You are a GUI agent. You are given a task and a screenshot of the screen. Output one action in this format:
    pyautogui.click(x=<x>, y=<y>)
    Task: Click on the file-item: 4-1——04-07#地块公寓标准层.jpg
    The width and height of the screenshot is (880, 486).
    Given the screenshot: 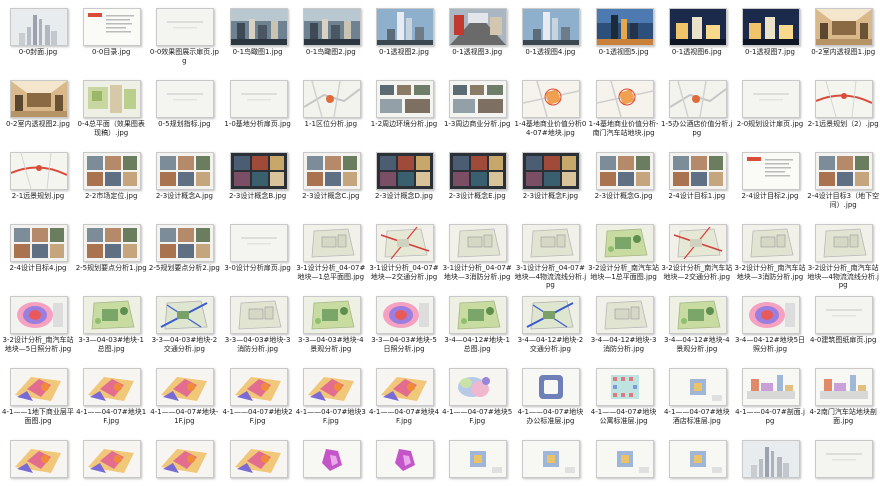 What is the action you would take?
    pyautogui.click(x=624, y=398)
    